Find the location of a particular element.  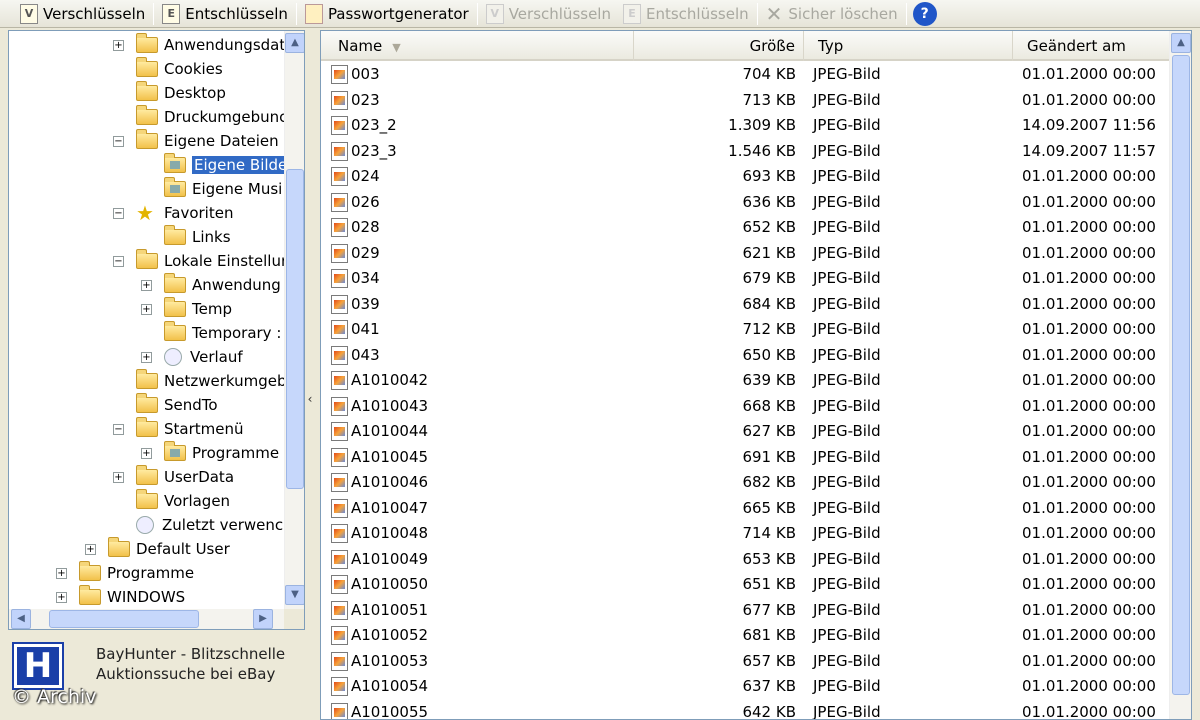

table-row: A1010042 639 KB JPEG-Bild 01.01.2000 00:00 is located at coordinates (746, 381).